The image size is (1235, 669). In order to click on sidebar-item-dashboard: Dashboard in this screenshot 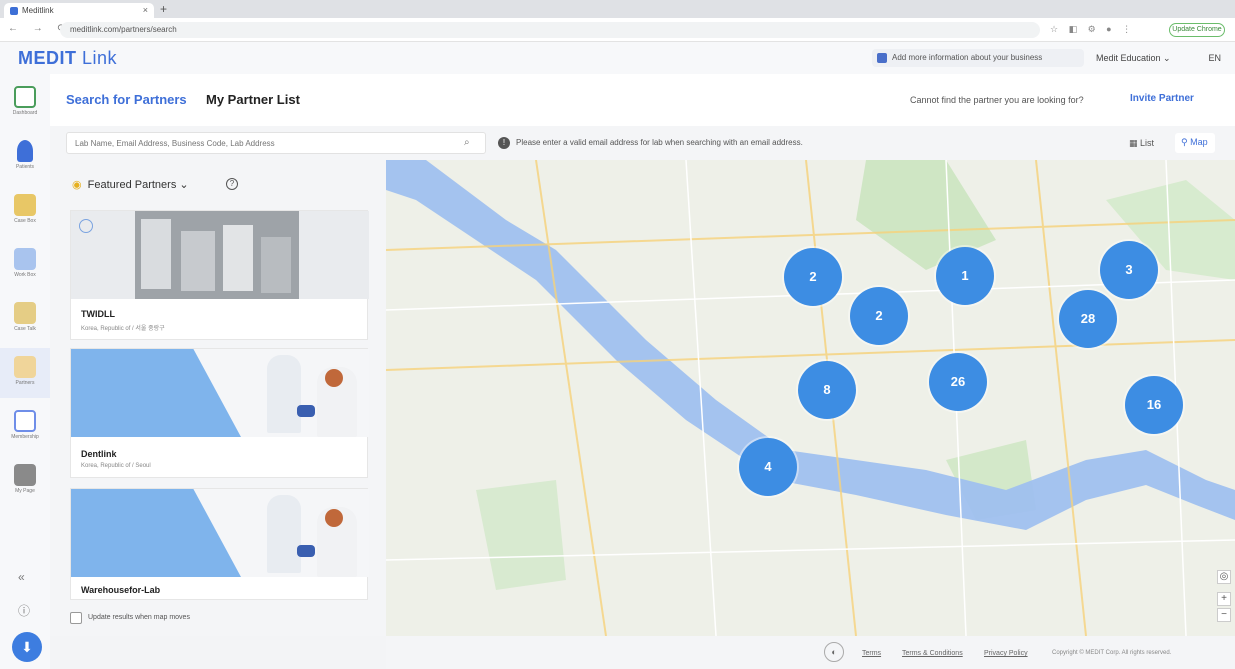, I will do `click(25, 103)`.